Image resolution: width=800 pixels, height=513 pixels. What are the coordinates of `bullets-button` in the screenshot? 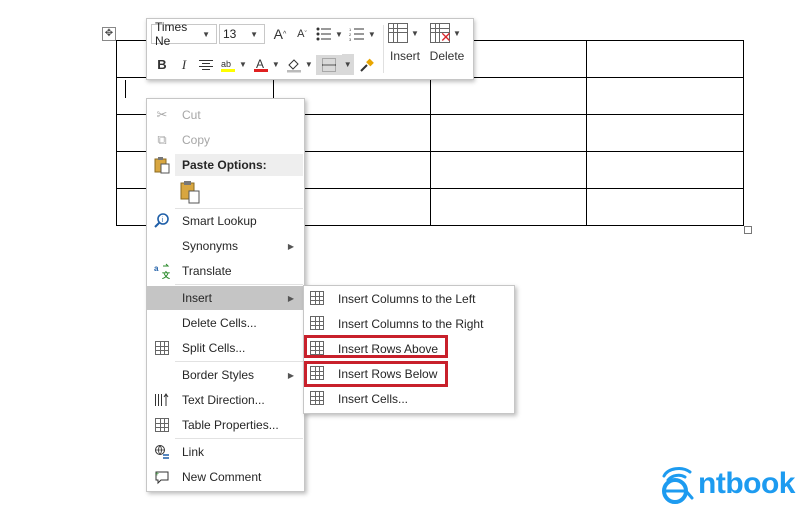 It's located at (324, 34).